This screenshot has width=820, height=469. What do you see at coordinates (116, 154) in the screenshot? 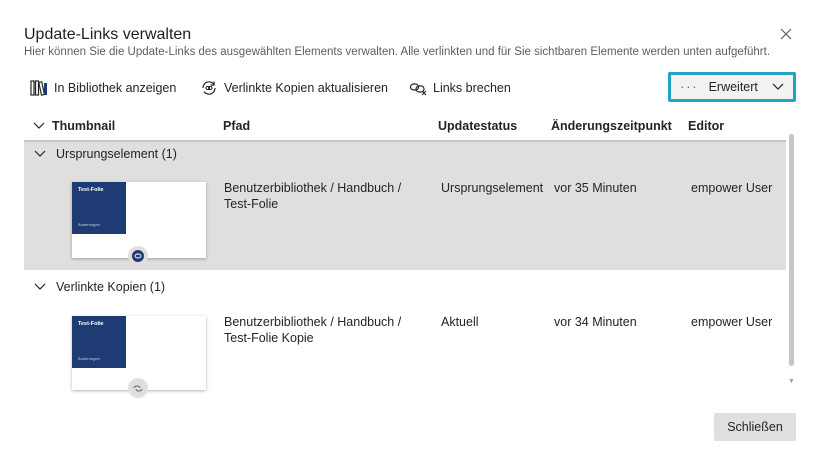
I see `group-label: Ursprungselement (1)` at bounding box center [116, 154].